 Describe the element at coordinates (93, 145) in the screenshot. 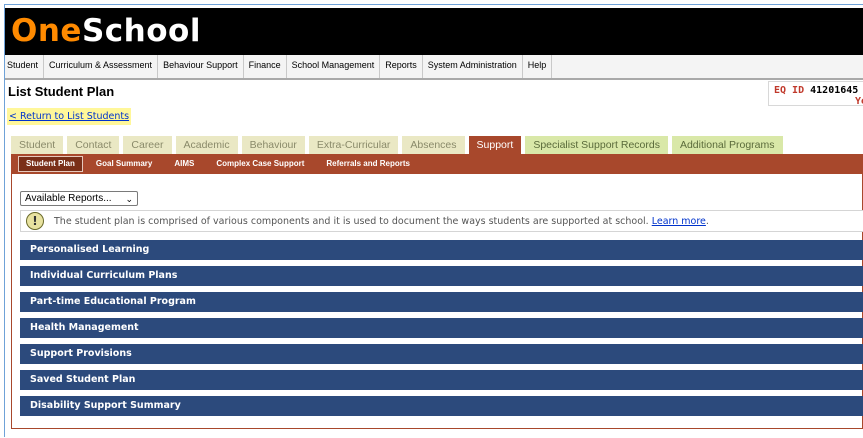

I see `tab-contact: Contact` at that location.